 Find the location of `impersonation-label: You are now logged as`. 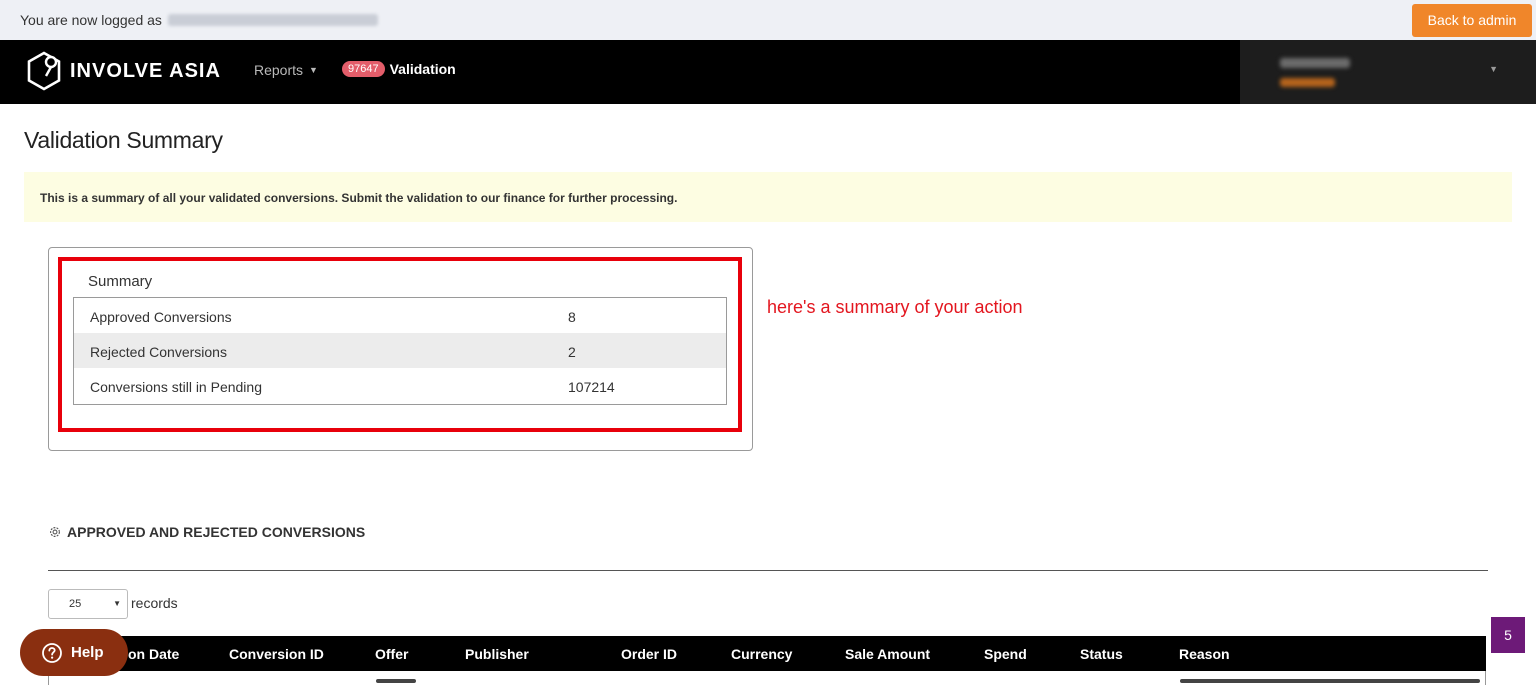

impersonation-label: You are now logged as is located at coordinates (91, 20).